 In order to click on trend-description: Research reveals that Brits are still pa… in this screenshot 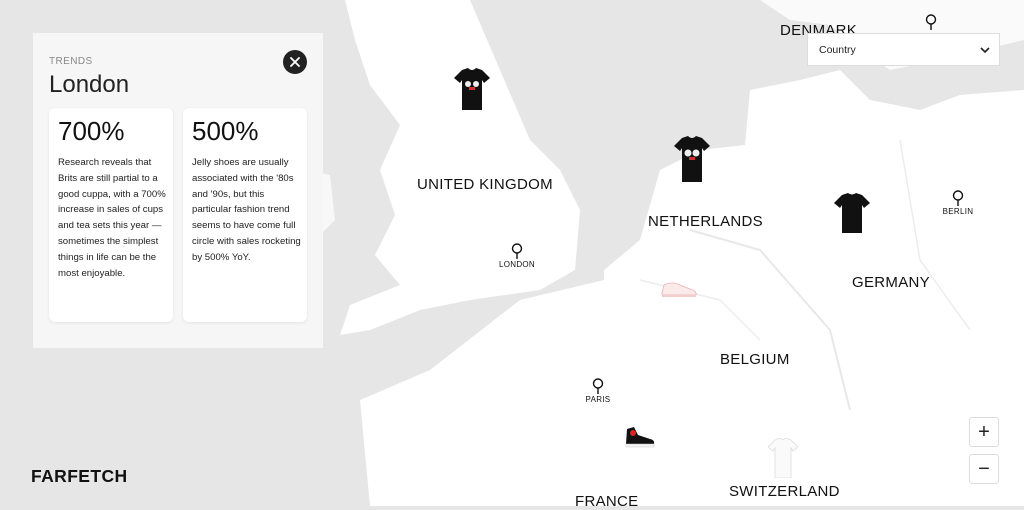, I will do `click(112, 218)`.